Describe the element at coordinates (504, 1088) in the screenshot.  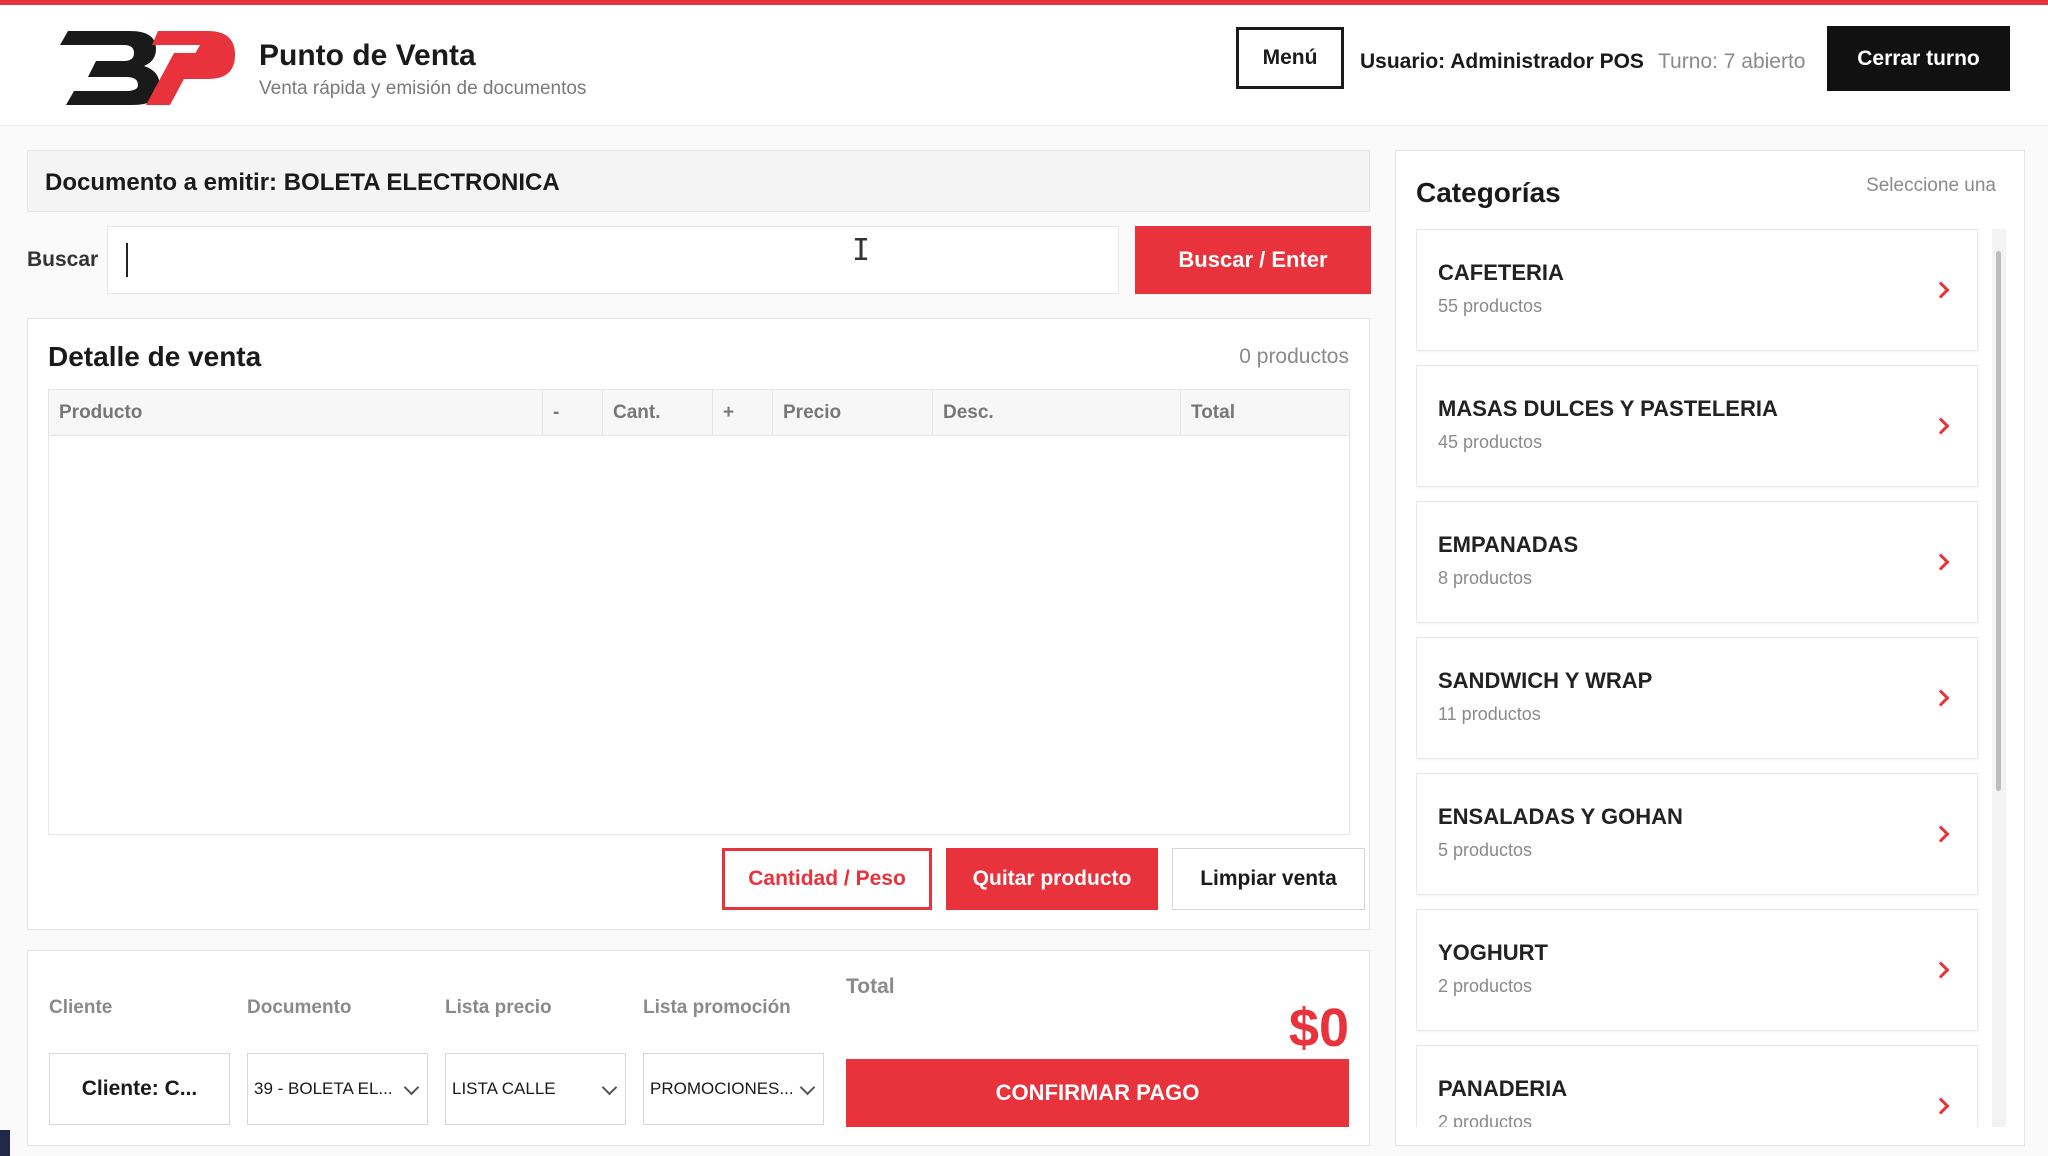
I see `price-list-value: LISTA CALLE` at that location.